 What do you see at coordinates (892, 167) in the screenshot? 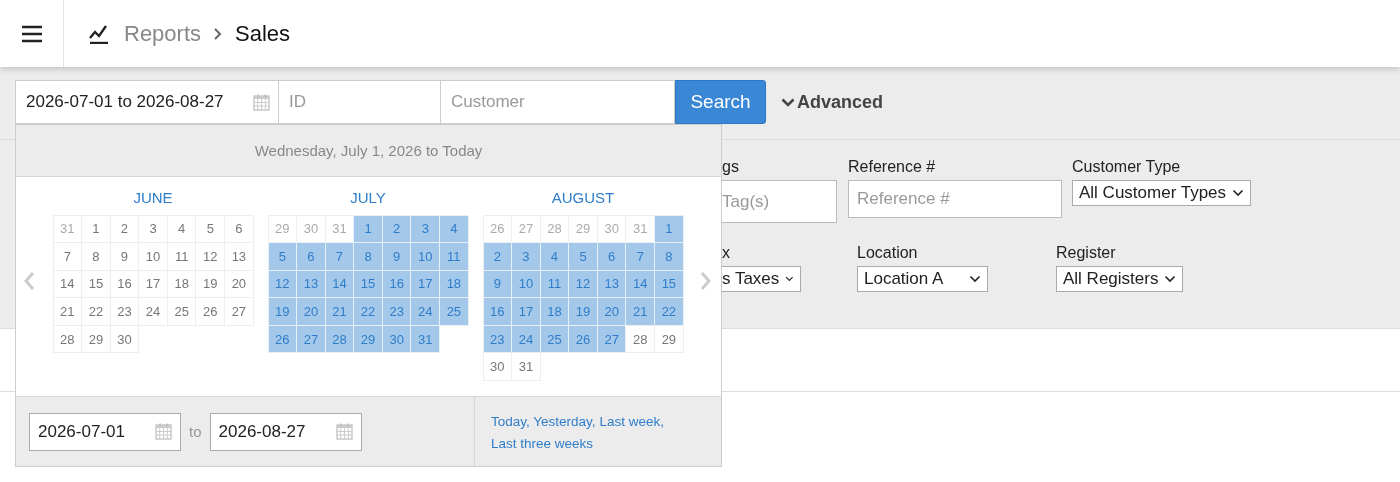
I see `field-label: Reference #` at bounding box center [892, 167].